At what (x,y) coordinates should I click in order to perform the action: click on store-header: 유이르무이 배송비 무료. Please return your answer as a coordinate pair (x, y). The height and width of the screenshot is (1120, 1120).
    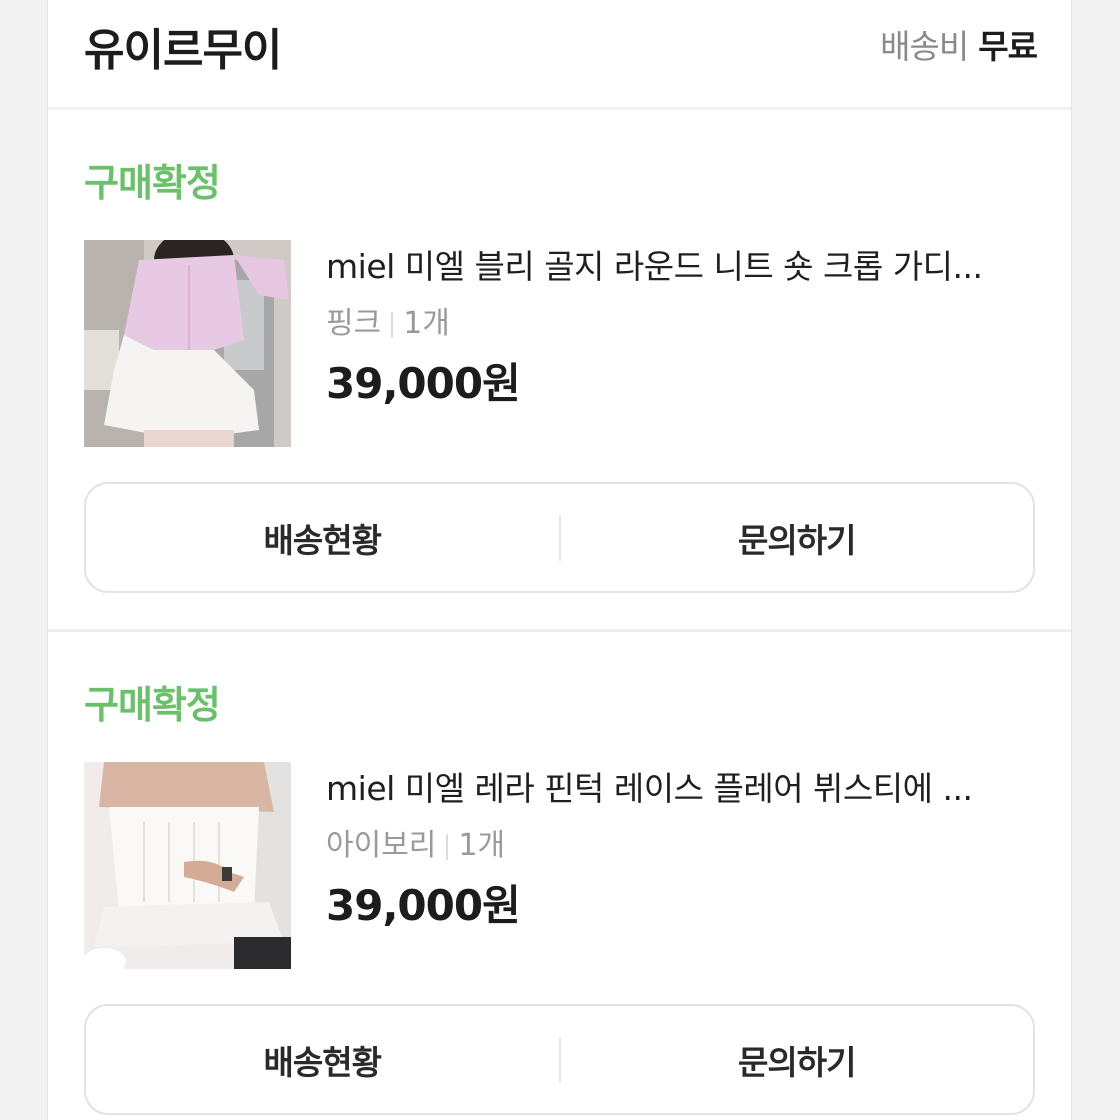
    Looking at the image, I should click on (559, 55).